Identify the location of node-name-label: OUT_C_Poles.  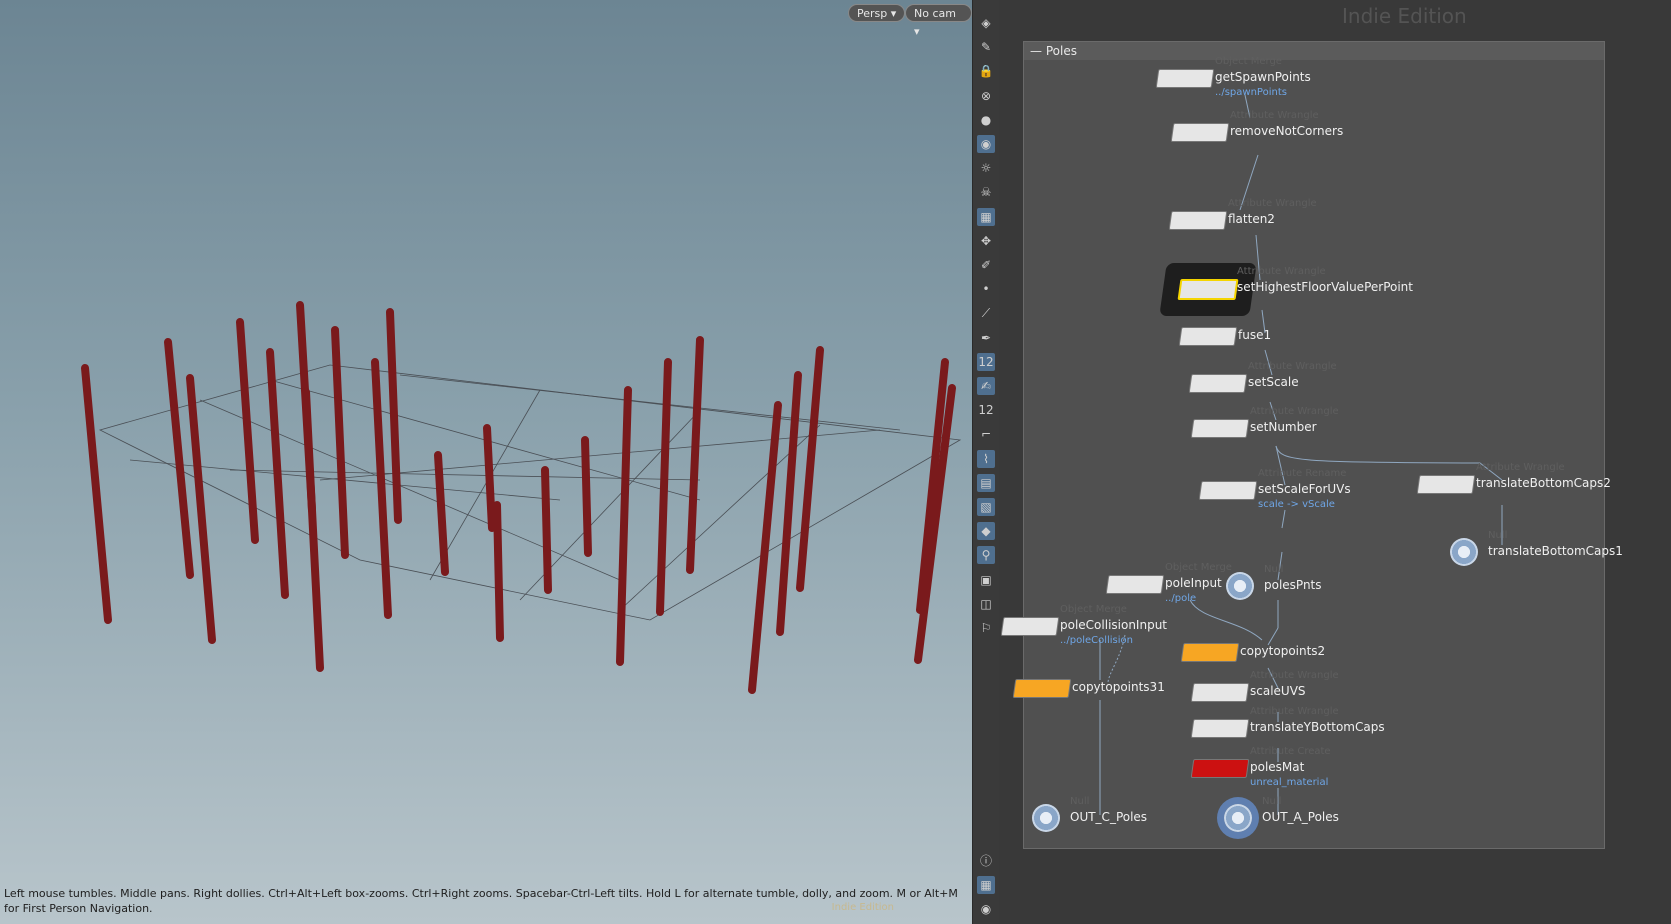
(1109, 817).